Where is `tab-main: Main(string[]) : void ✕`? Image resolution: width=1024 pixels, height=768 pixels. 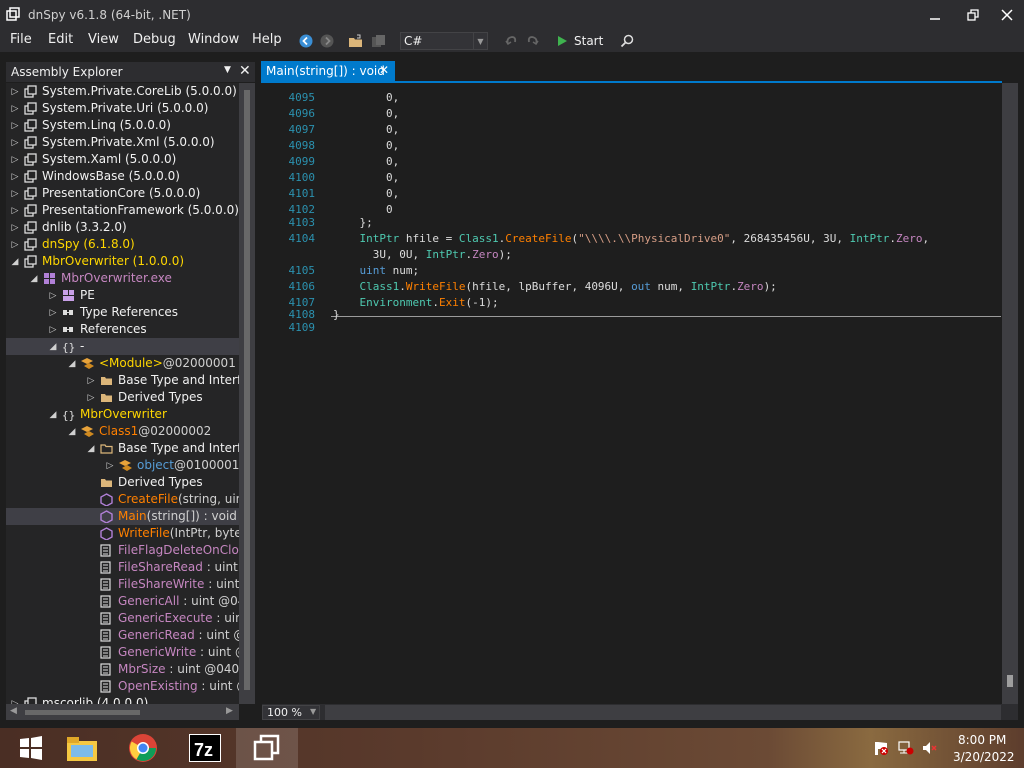 tab-main: Main(string[]) : void ✕ is located at coordinates (328, 71).